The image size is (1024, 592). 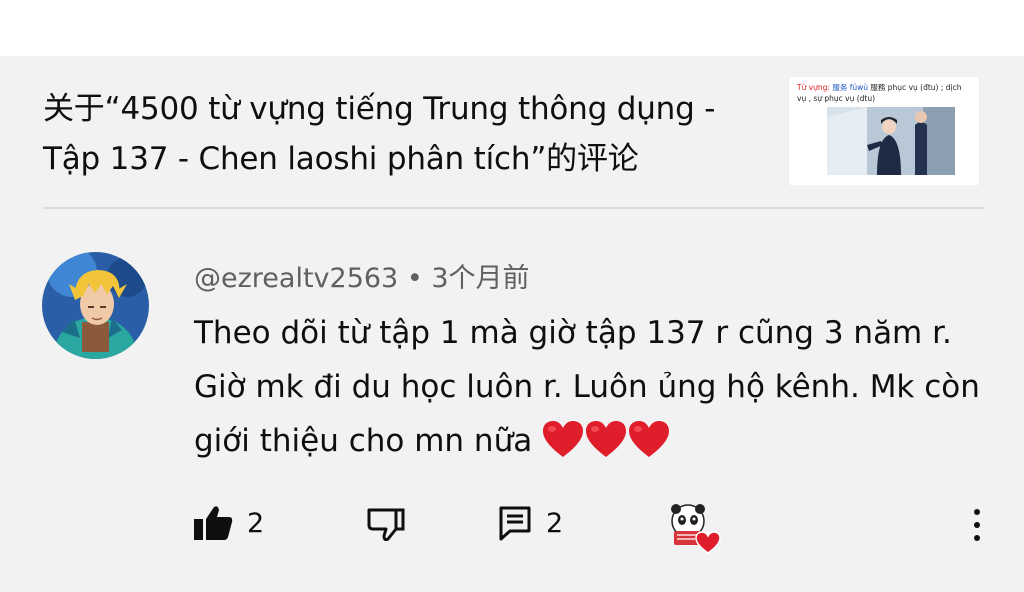 What do you see at coordinates (606, 447) in the screenshot?
I see `hearts-emoji` at bounding box center [606, 447].